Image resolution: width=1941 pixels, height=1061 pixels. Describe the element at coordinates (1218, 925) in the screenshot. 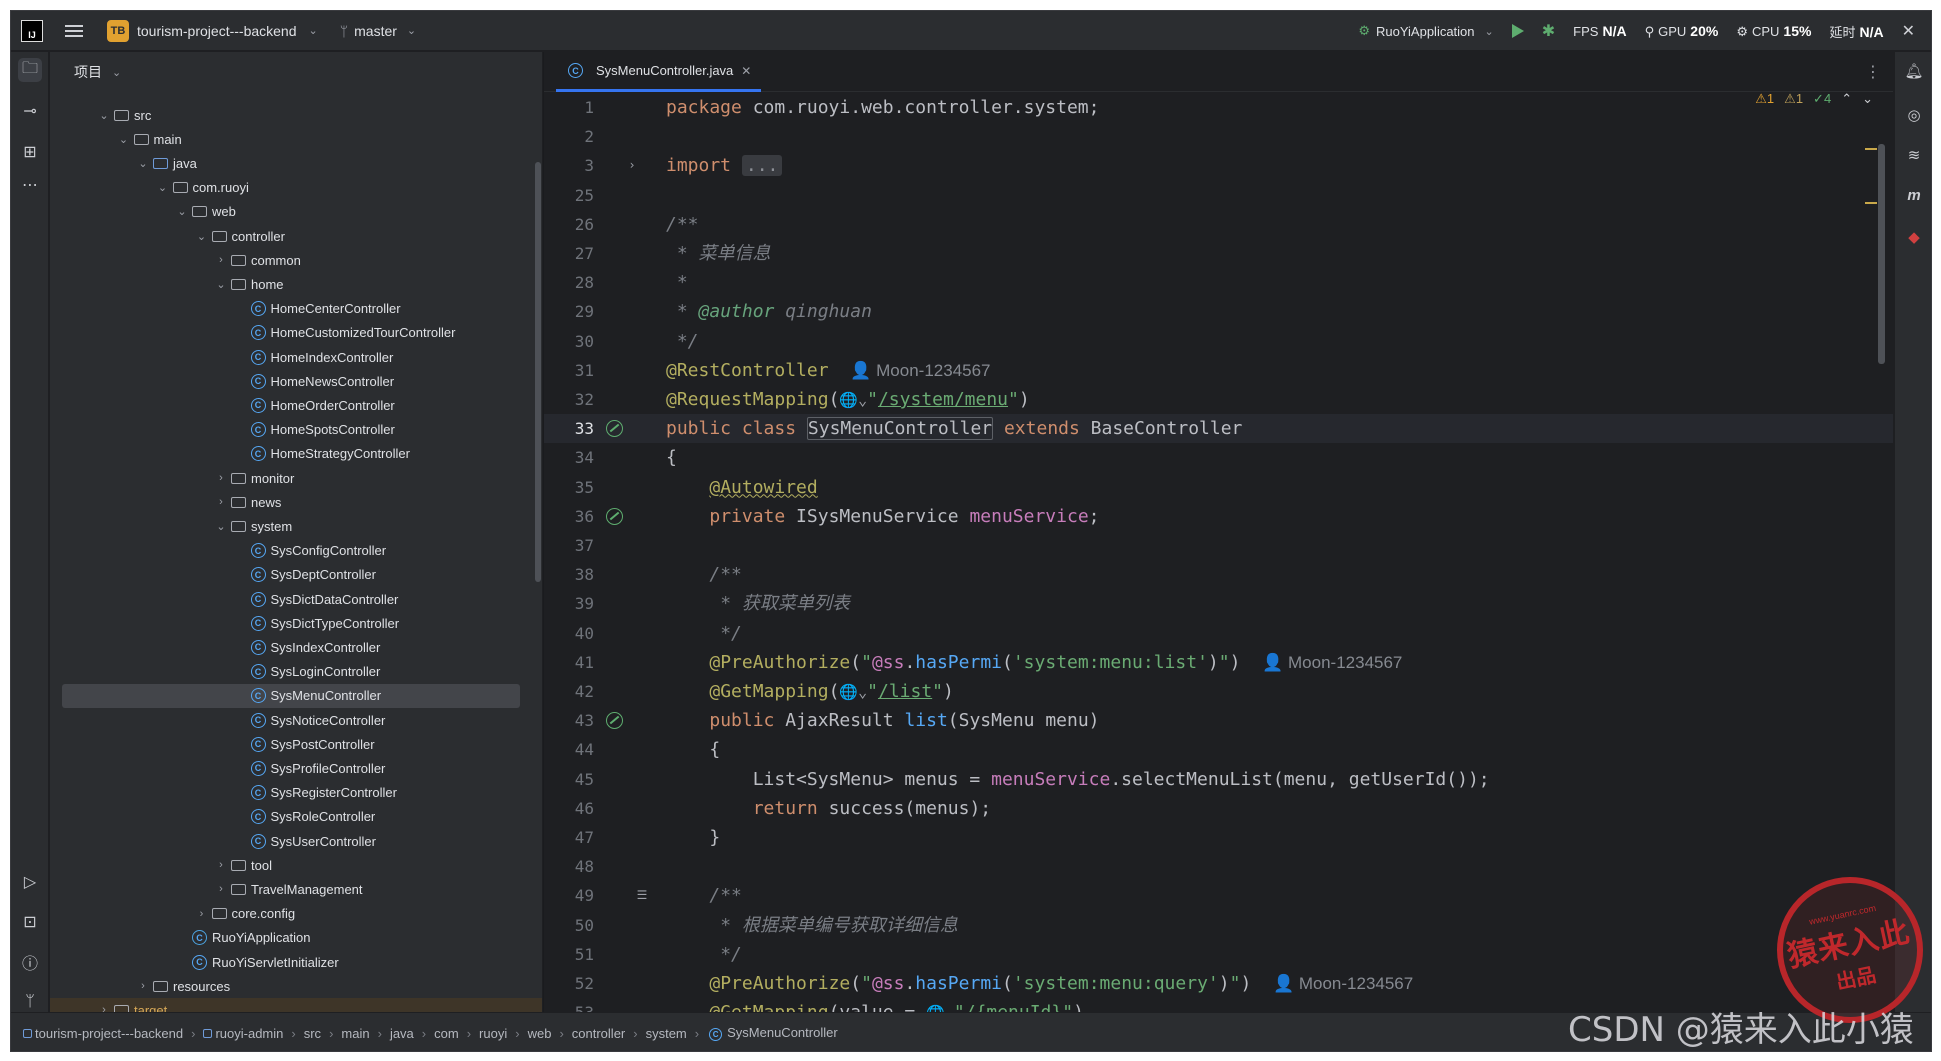

I see `code-line: 50 * 根据菜单编号获取详细信息` at that location.